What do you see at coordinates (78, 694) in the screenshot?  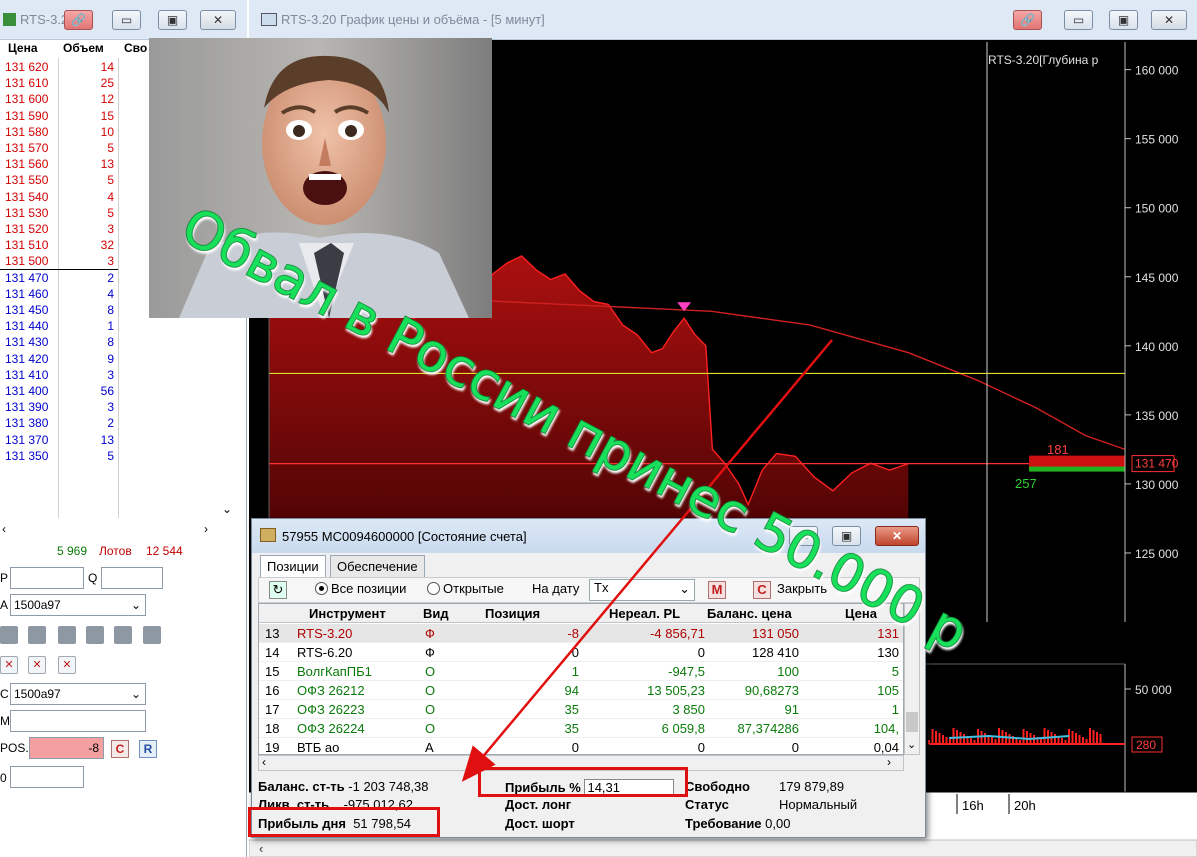 I see `client-select: 1500a97 ⌄` at bounding box center [78, 694].